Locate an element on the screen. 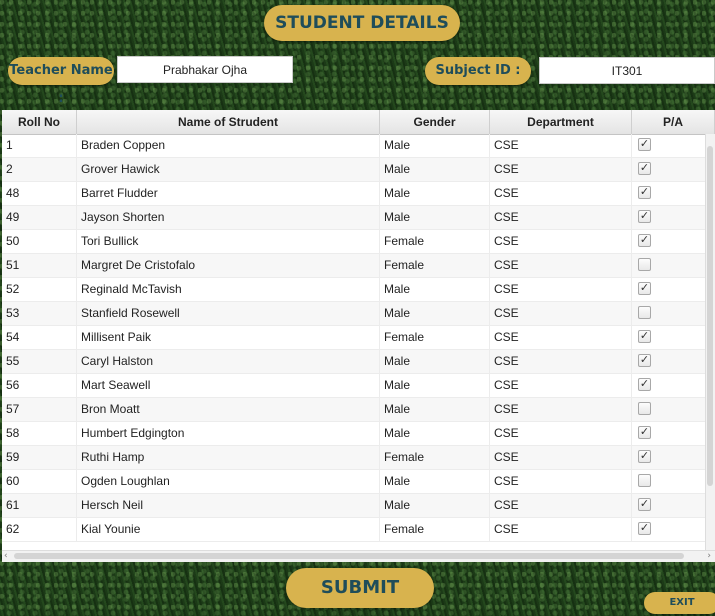 The height and width of the screenshot is (616, 715). table-row: 61 Hersch Neil Male CSE ✓ is located at coordinates (358, 506).